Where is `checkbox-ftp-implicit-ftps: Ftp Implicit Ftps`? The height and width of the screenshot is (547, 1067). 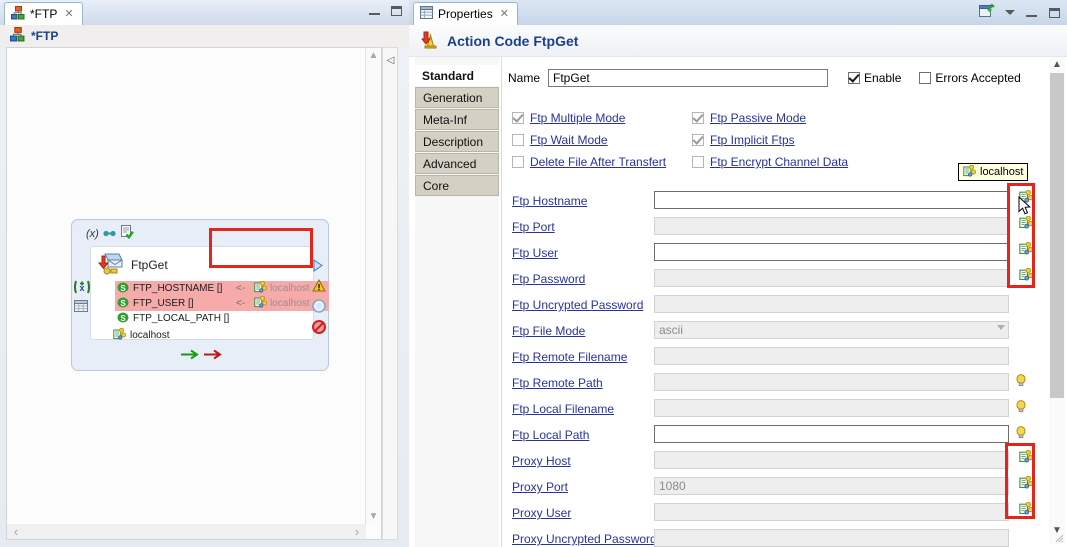
checkbox-ftp-implicit-ftps: Ftp Implicit Ftps is located at coordinates (743, 140).